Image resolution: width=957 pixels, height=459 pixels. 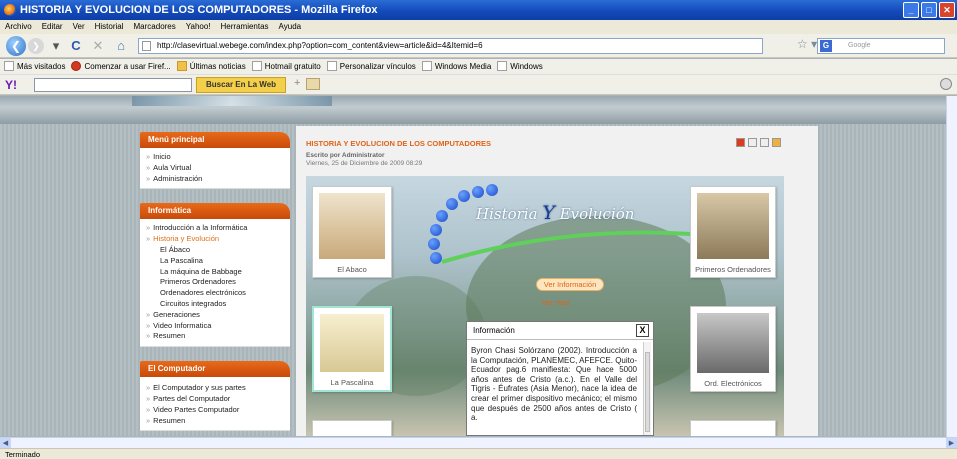 I want to click on menu-item-computador-partes: » El Computador y sus partes, so click(x=216, y=388).